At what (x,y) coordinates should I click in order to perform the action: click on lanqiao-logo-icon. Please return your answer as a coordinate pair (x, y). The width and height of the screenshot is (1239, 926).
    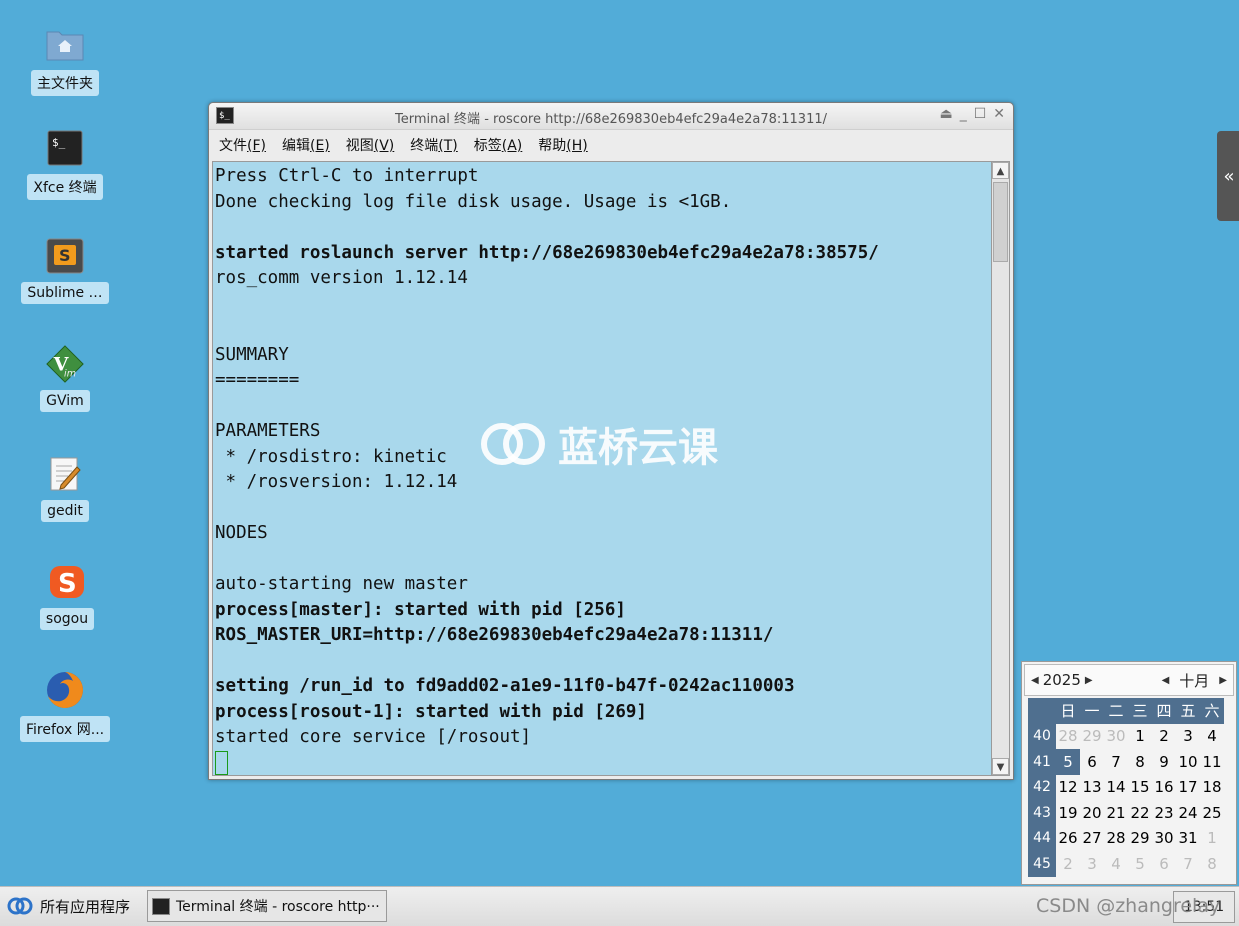
    Looking at the image, I should click on (513, 444).